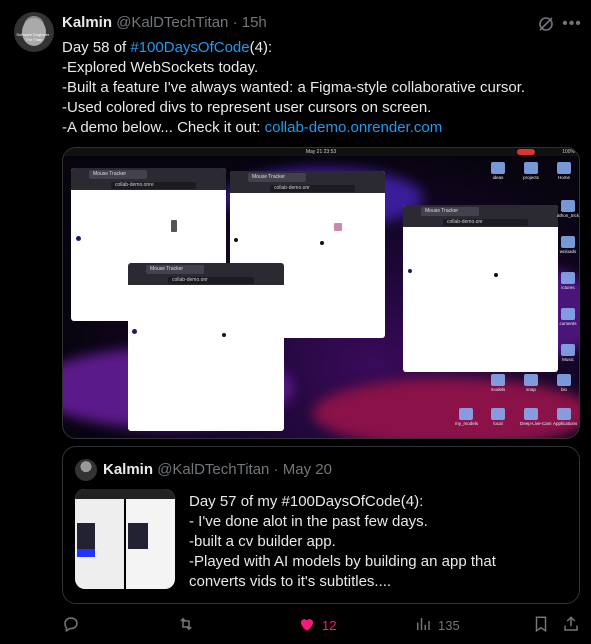 The image size is (591, 644). Describe the element at coordinates (449, 625) in the screenshot. I see `view-count: 135` at that location.